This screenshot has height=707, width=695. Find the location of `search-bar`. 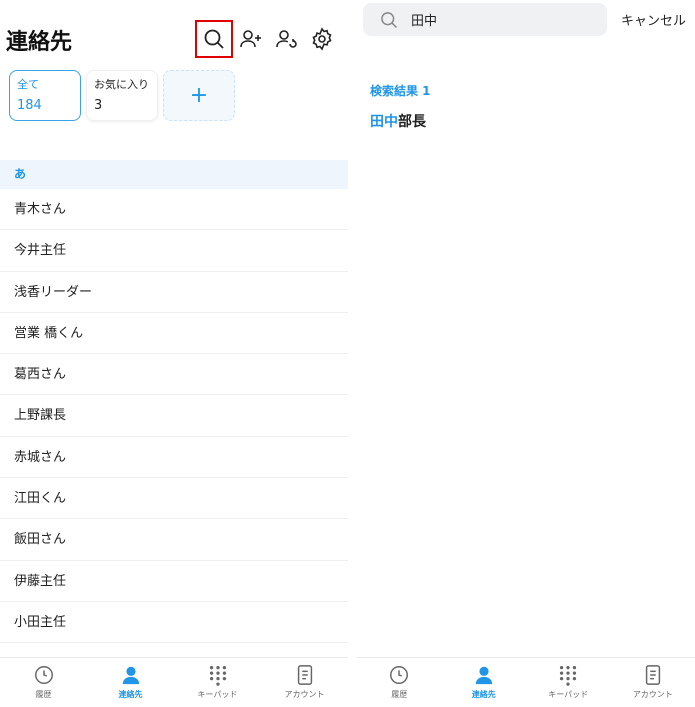

search-bar is located at coordinates (485, 19).